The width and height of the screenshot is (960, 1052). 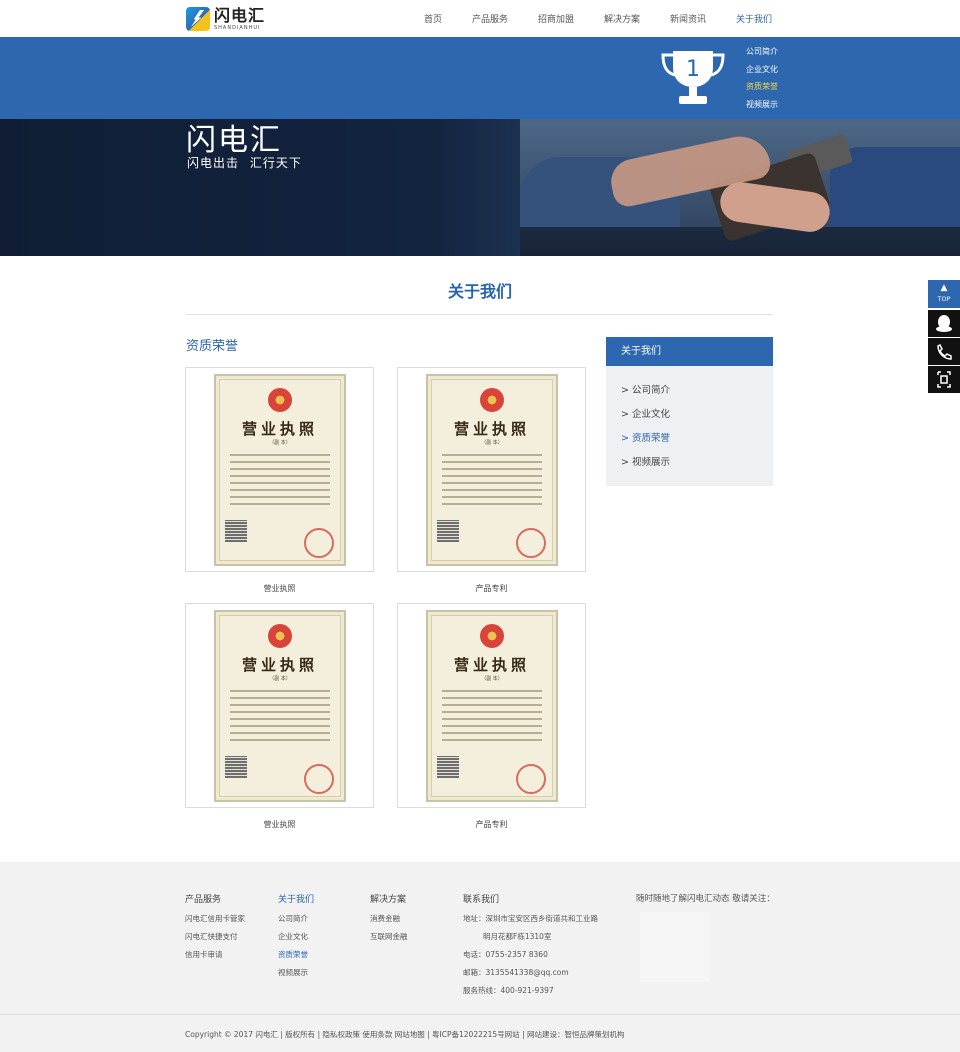 I want to click on footer-link: 公司简介, so click(x=293, y=918).